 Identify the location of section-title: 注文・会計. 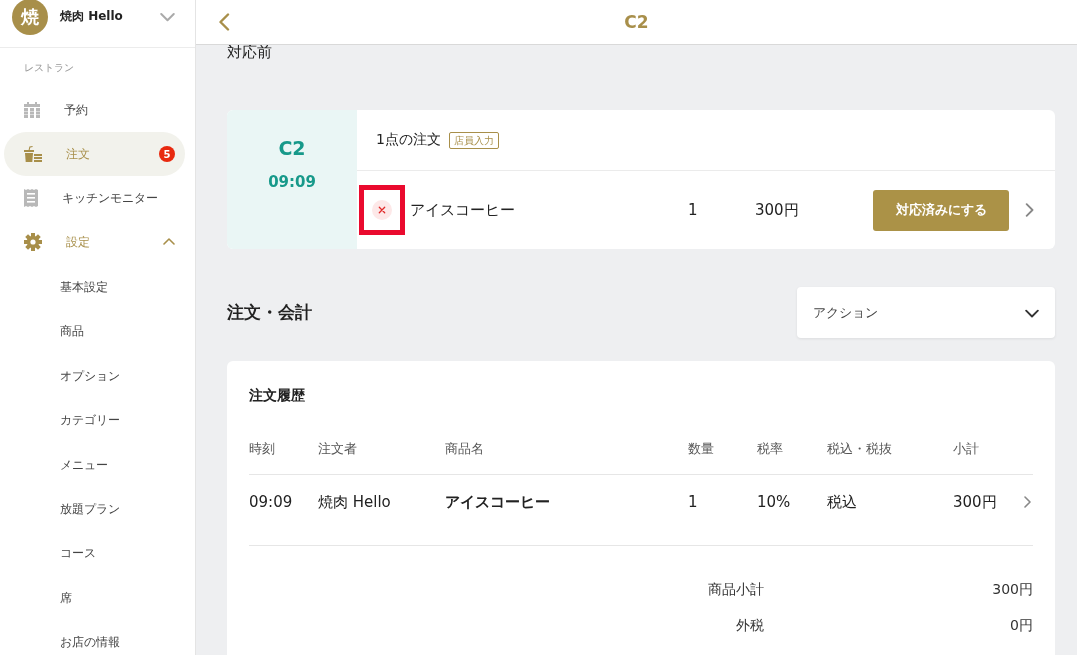
(269, 312).